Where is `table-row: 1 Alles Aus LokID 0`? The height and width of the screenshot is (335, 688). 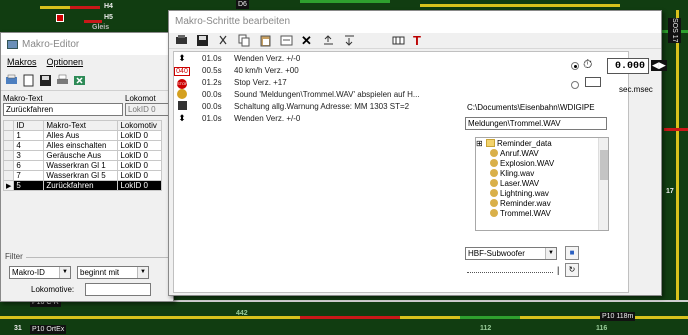
table-row: 1 Alles Aus LokID 0 is located at coordinates (82, 135).